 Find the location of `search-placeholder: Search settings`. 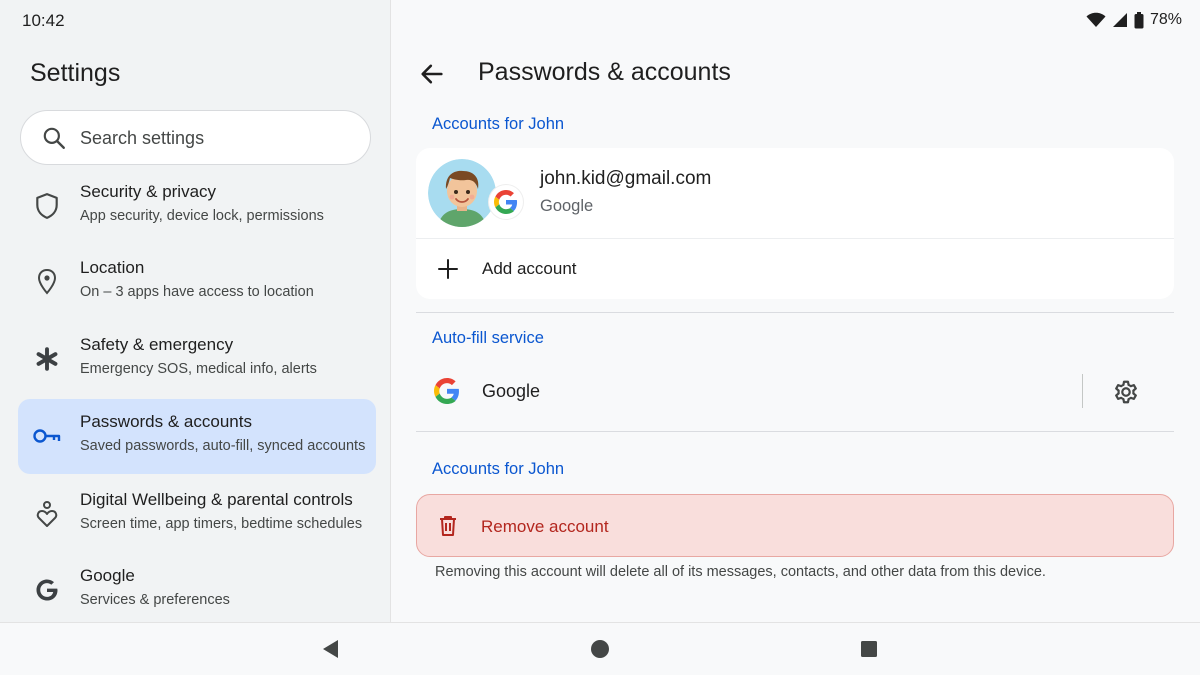

search-placeholder: Search settings is located at coordinates (142, 138).